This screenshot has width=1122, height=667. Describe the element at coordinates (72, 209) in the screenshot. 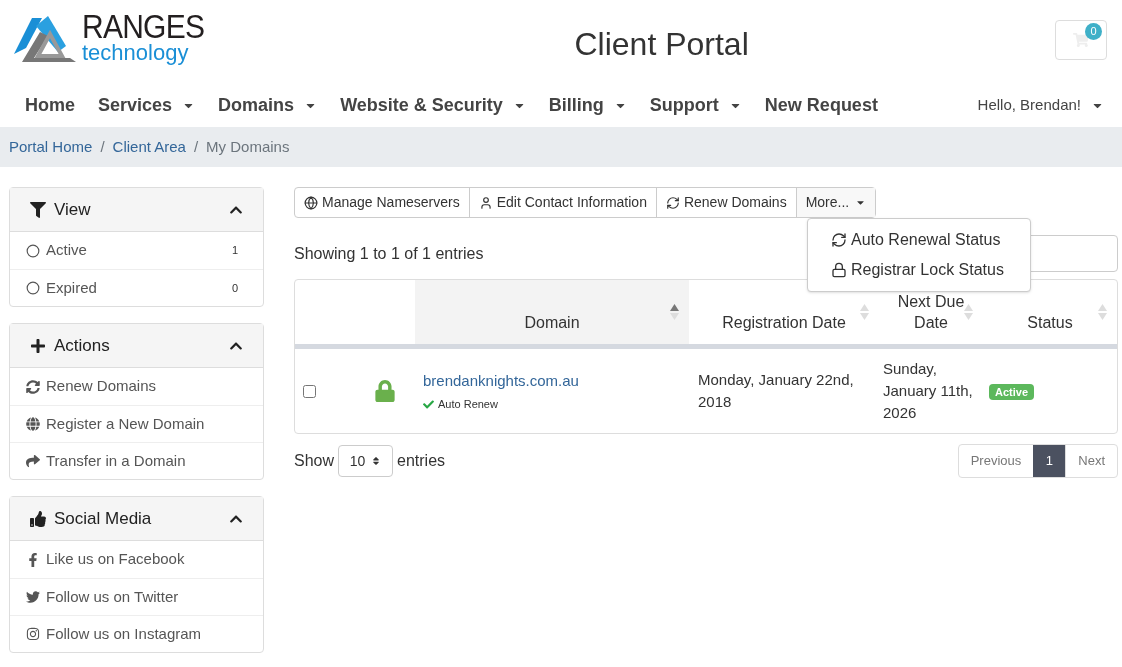

I see `panel-title: View` at that location.